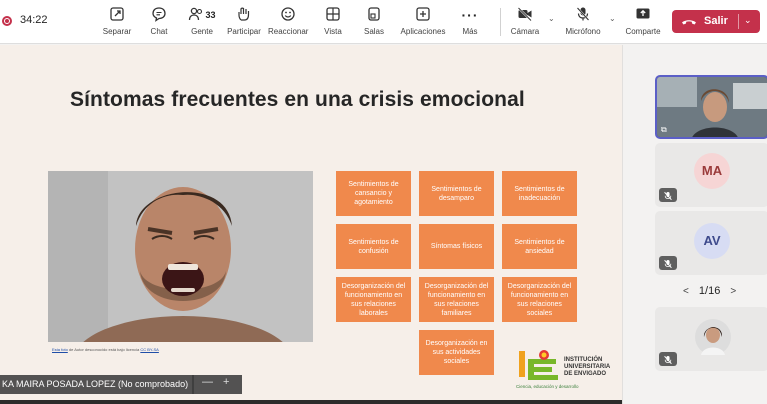 Image resolution: width=767 pixels, height=404 pixels. What do you see at coordinates (333, 15) in the screenshot?
I see `view-grid-icon` at bounding box center [333, 15].